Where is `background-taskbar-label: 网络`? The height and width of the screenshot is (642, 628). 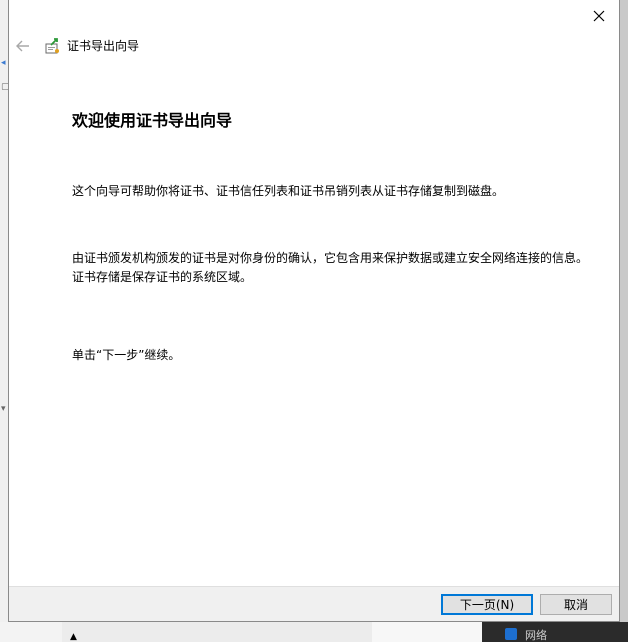
background-taskbar-label: 网络 is located at coordinates (536, 635).